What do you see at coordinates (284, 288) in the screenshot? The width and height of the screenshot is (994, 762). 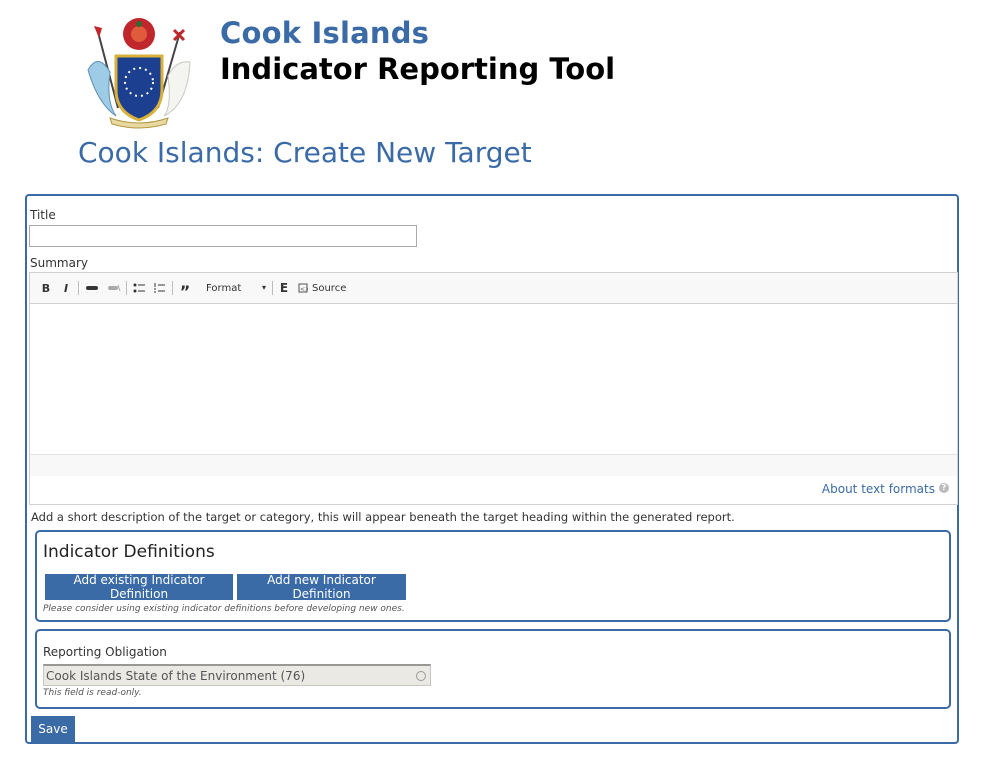 I see `embed-icon: E` at bounding box center [284, 288].